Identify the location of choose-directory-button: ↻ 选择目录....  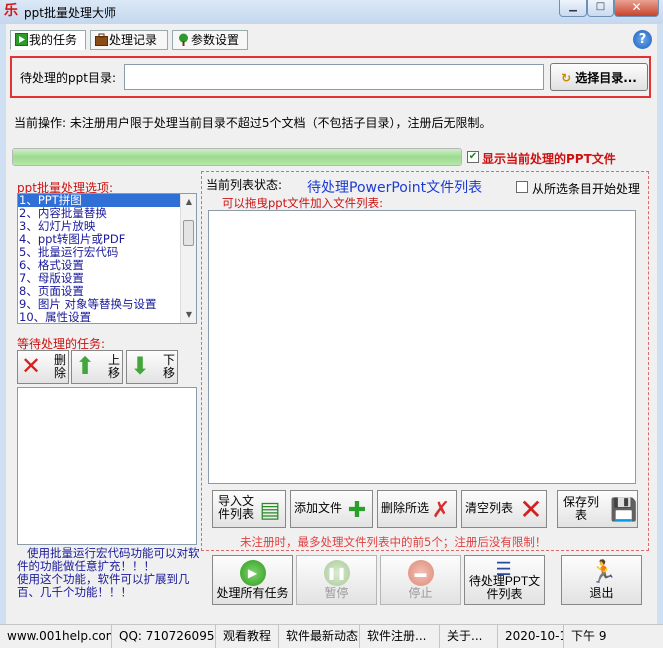
(599, 77).